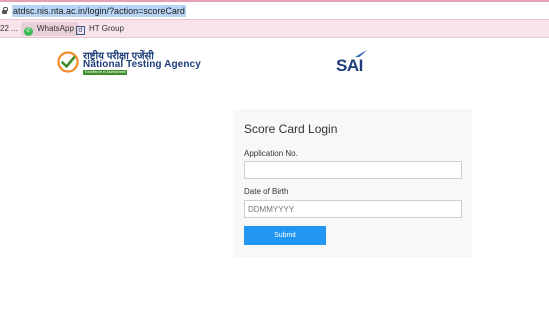  I want to click on nta-tagline: Excellence in Assessment, so click(105, 72).